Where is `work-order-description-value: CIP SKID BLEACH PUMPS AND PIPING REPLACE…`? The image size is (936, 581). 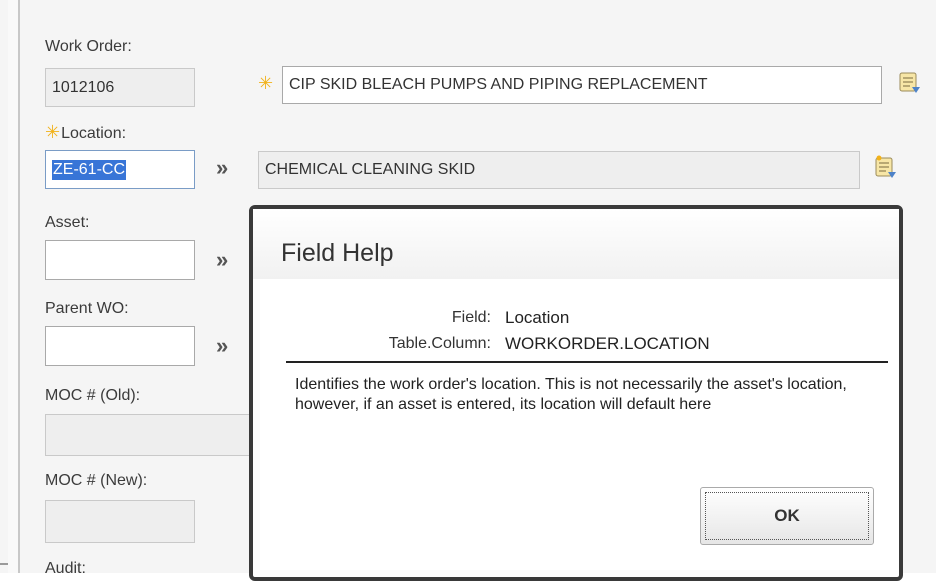
work-order-description-value: CIP SKID BLEACH PUMPS AND PIPING REPLACE… is located at coordinates (498, 84).